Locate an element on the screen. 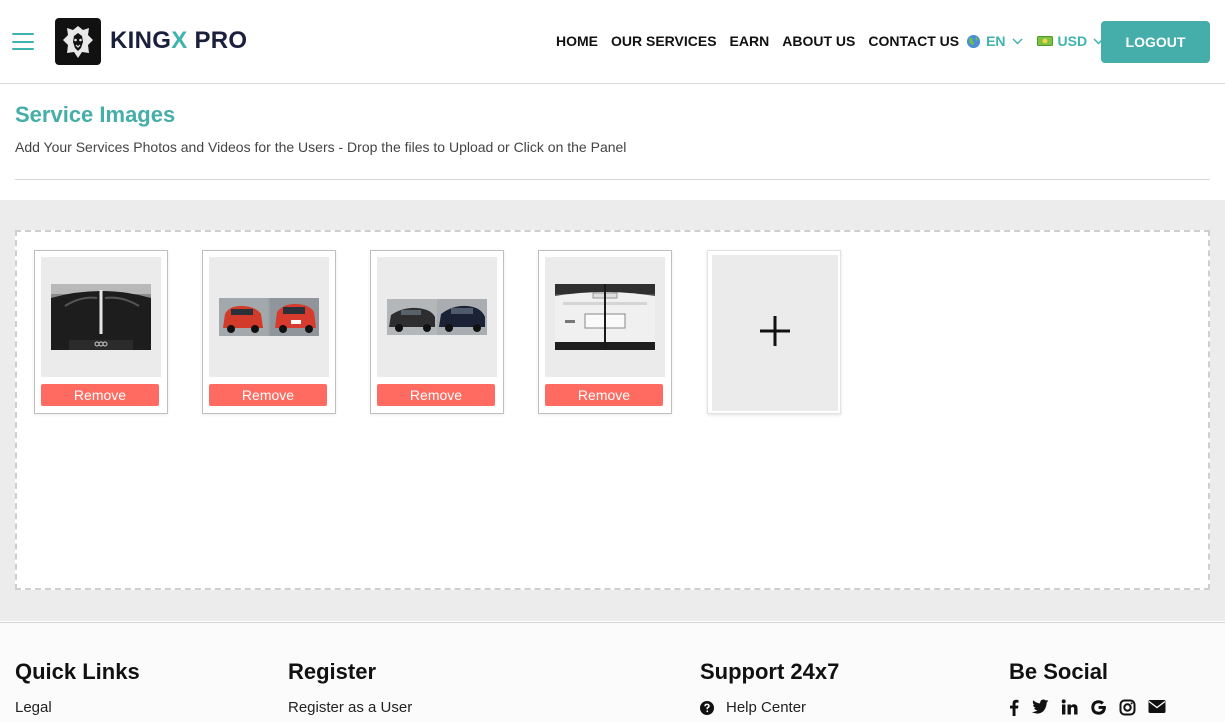 Image resolution: width=1225 pixels, height=722 pixels. currency-label: USD is located at coordinates (1072, 41).